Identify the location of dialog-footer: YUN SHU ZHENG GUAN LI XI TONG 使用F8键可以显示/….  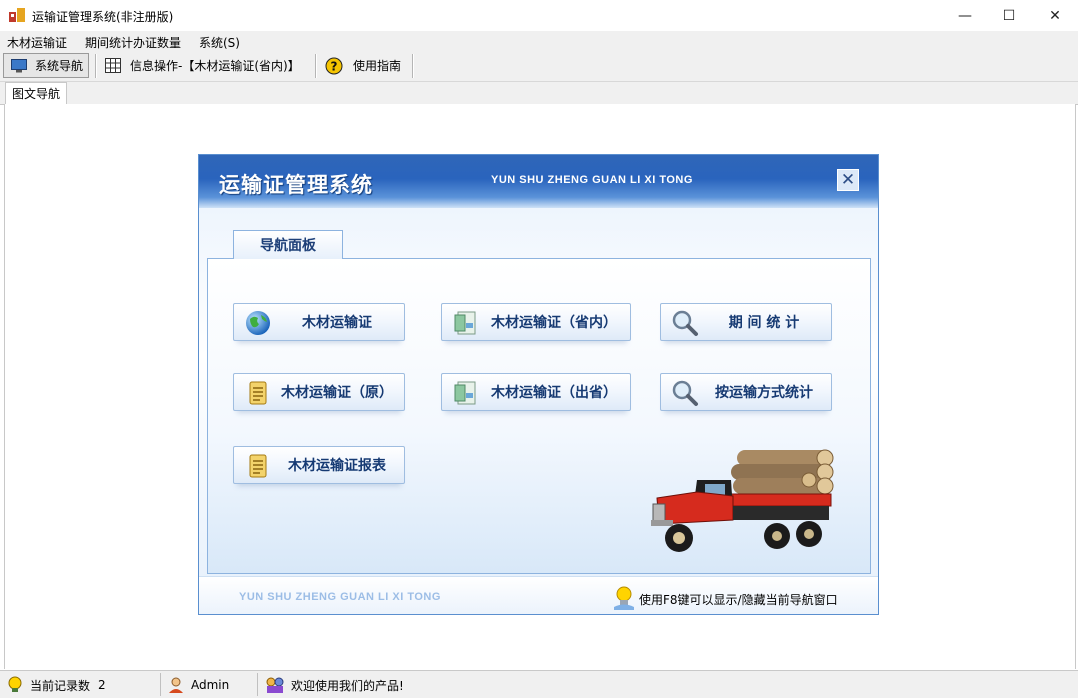
(538, 595).